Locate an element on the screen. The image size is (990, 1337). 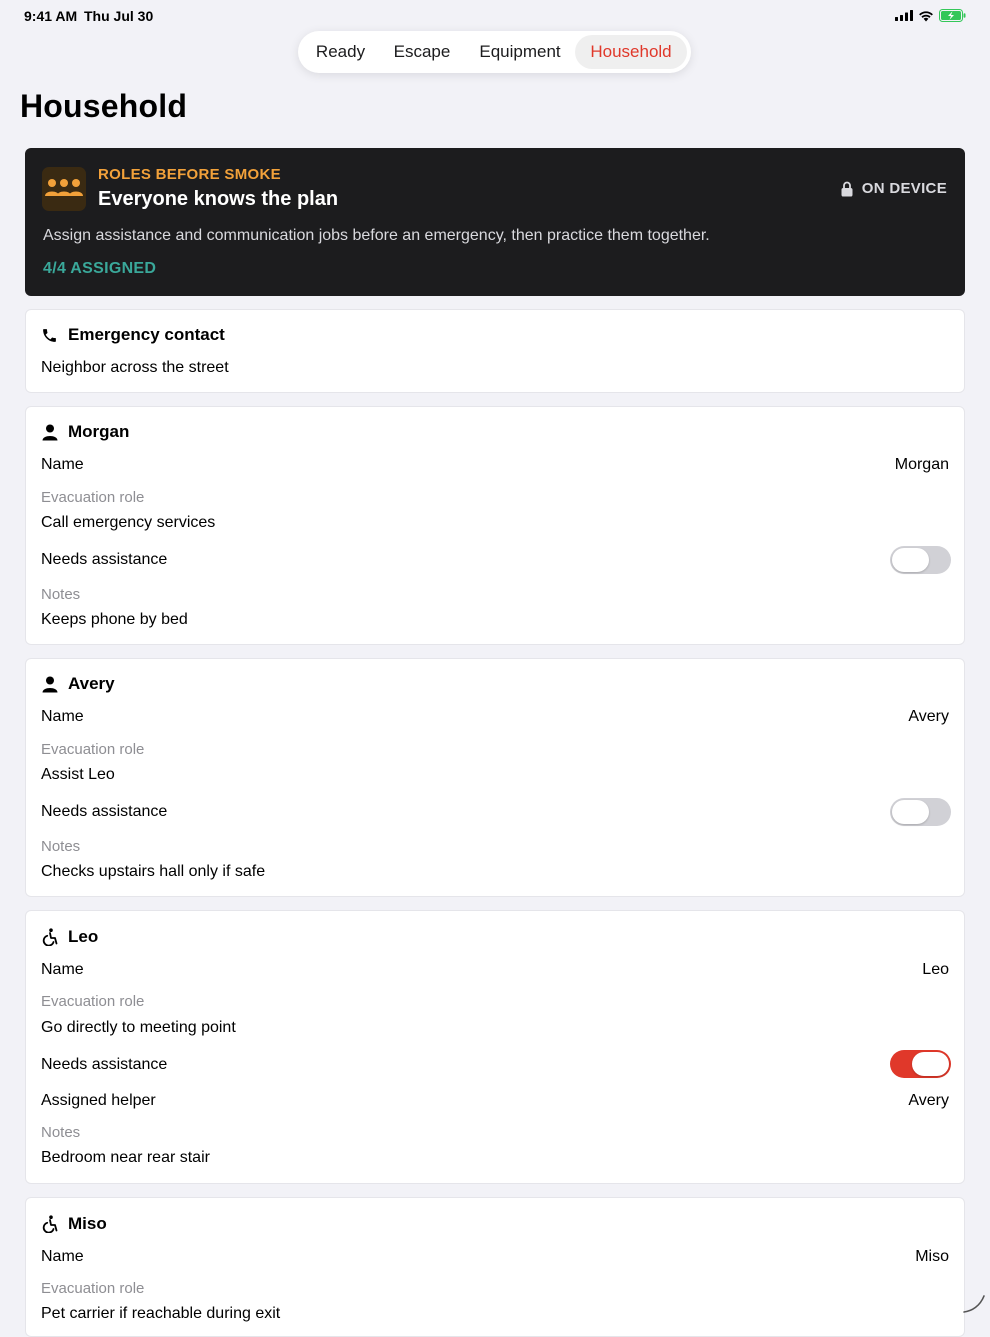
member-header: Morgan is located at coordinates (85, 432).